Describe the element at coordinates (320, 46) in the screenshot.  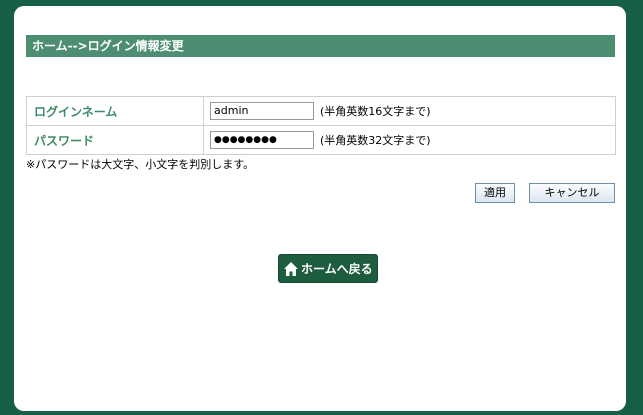
I see `page-title: ホーム-->ログイン情報変更` at that location.